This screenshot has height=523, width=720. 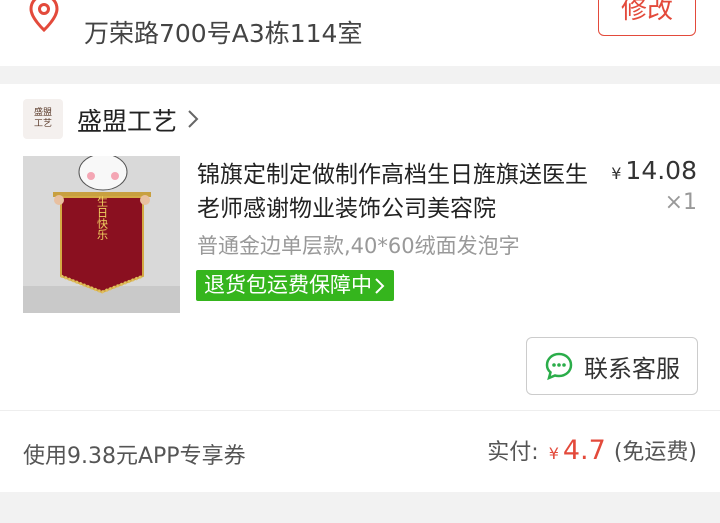 I want to click on shop-logo-text-bottom: 工艺, so click(x=42, y=124).